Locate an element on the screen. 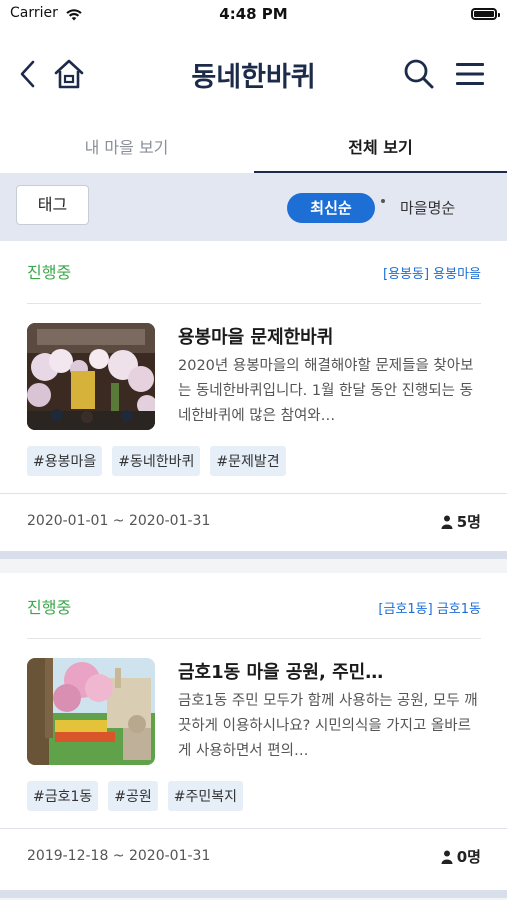 The image size is (507, 900). sort-latest-button: 최신순 is located at coordinates (331, 208).